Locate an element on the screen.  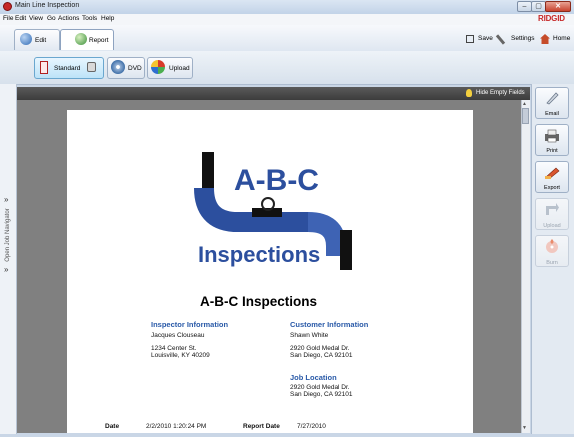
scroll-up-icon: ▲ is located at coordinates (524, 104).